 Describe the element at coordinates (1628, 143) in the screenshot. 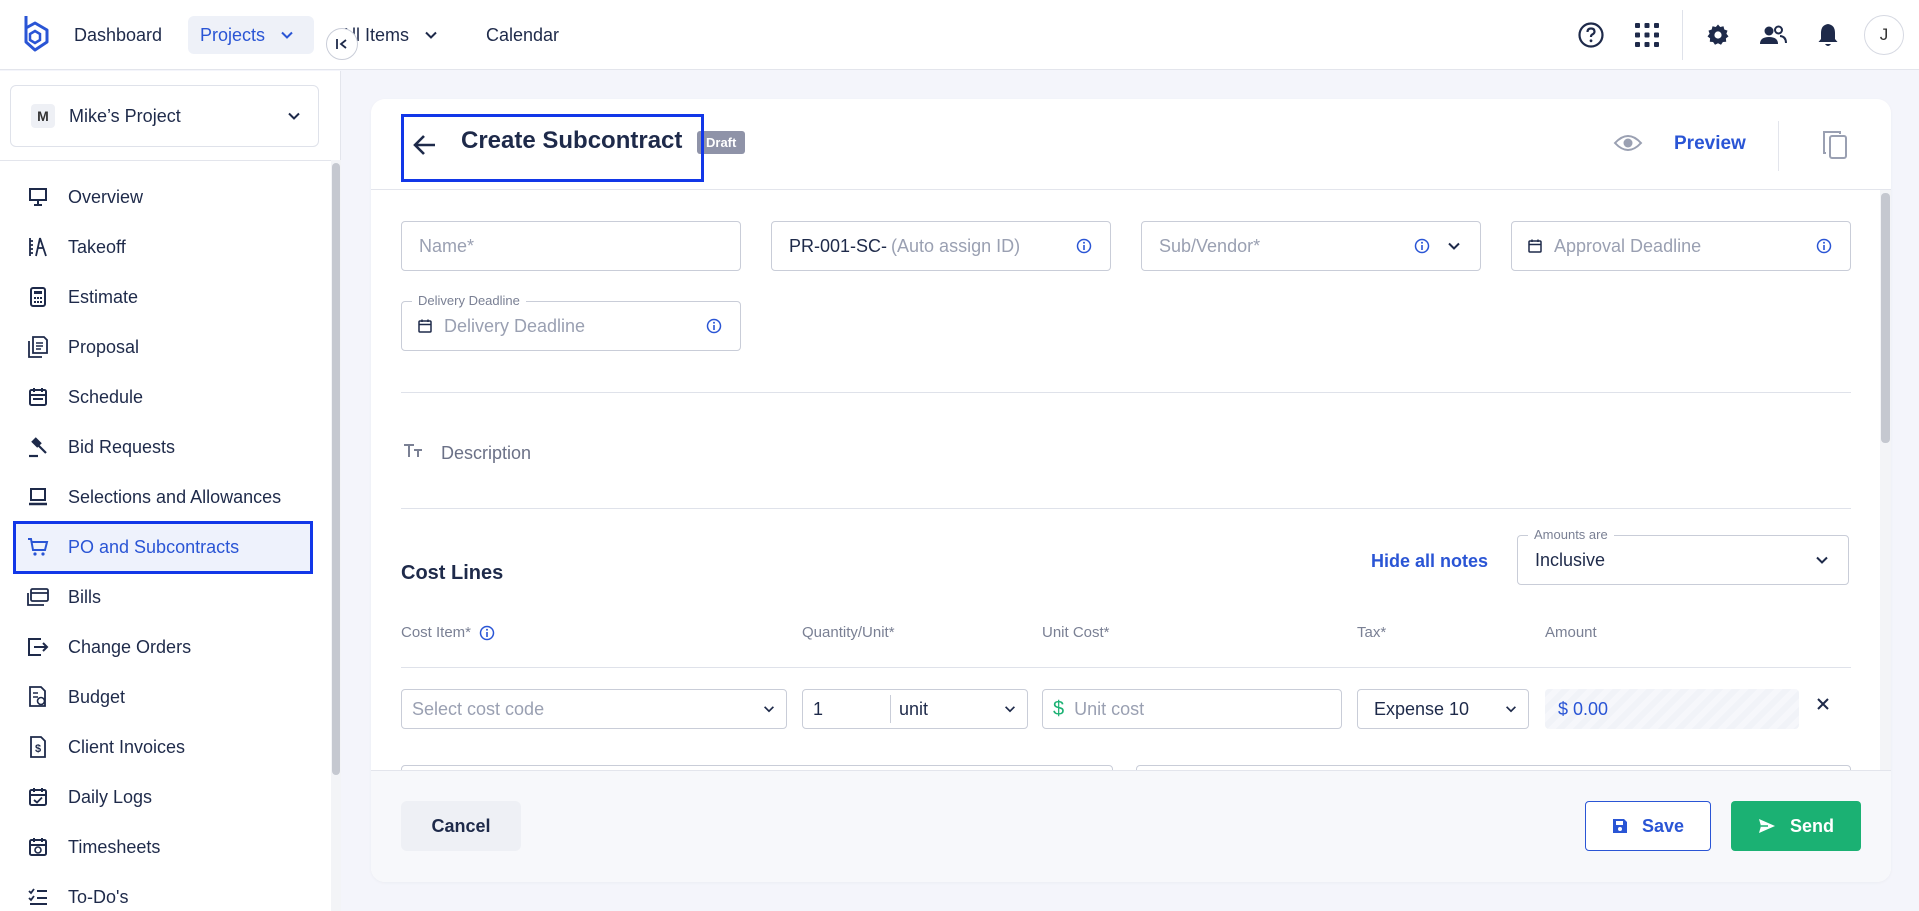

I see `eye-icon` at that location.